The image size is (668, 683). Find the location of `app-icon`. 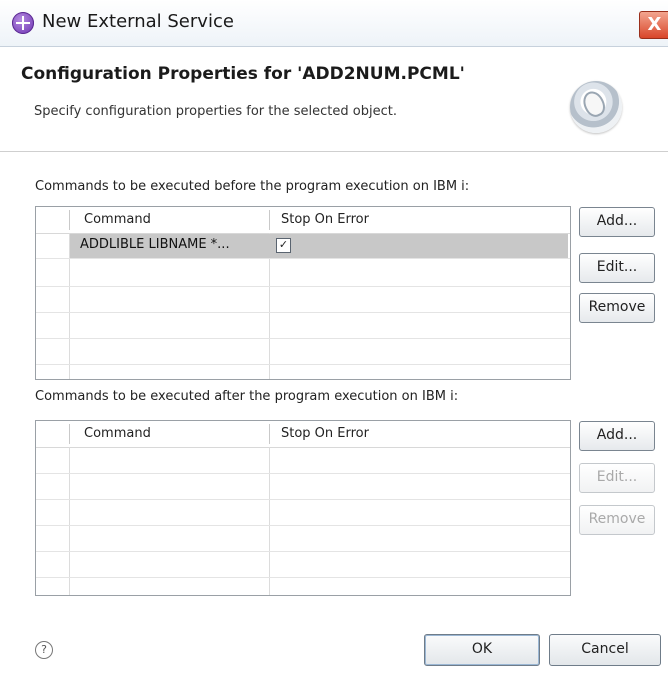

app-icon is located at coordinates (23, 23).